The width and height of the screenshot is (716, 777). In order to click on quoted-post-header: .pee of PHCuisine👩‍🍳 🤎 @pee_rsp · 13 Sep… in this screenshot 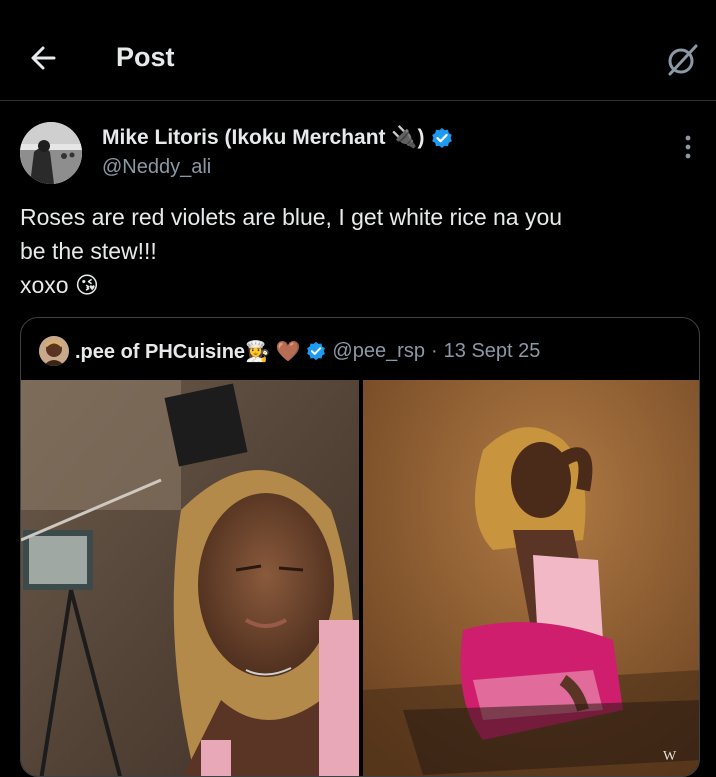, I will do `click(289, 351)`.